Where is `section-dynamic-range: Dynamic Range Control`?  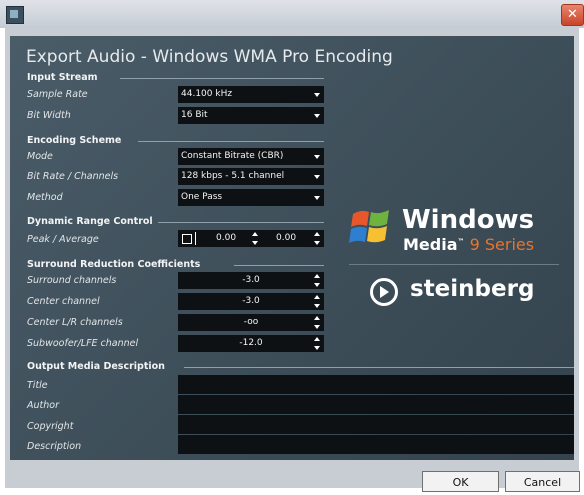
section-dynamic-range: Dynamic Range Control is located at coordinates (90, 221).